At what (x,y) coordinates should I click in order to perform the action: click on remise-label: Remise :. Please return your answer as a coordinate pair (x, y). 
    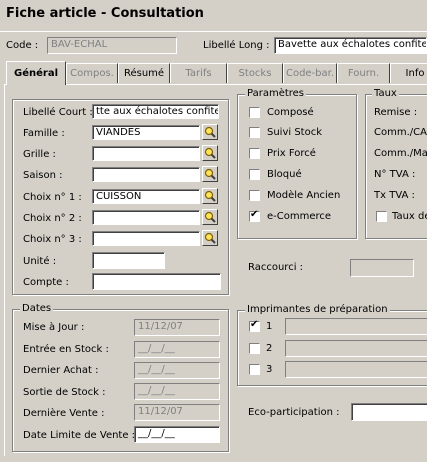
    Looking at the image, I should click on (396, 112).